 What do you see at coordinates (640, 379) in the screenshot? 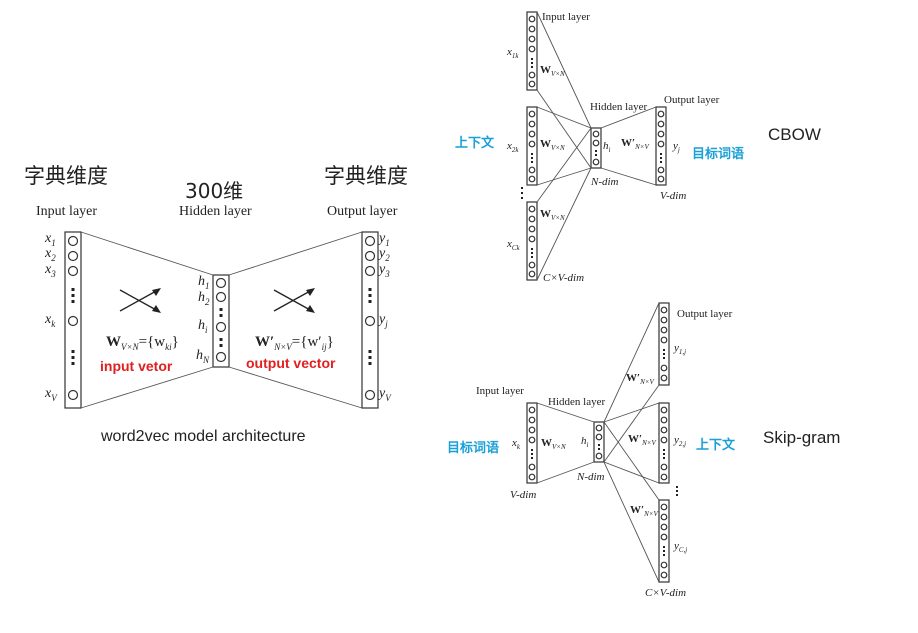
I see `skipgram-wout-label-1: W′N×V` at bounding box center [640, 379].